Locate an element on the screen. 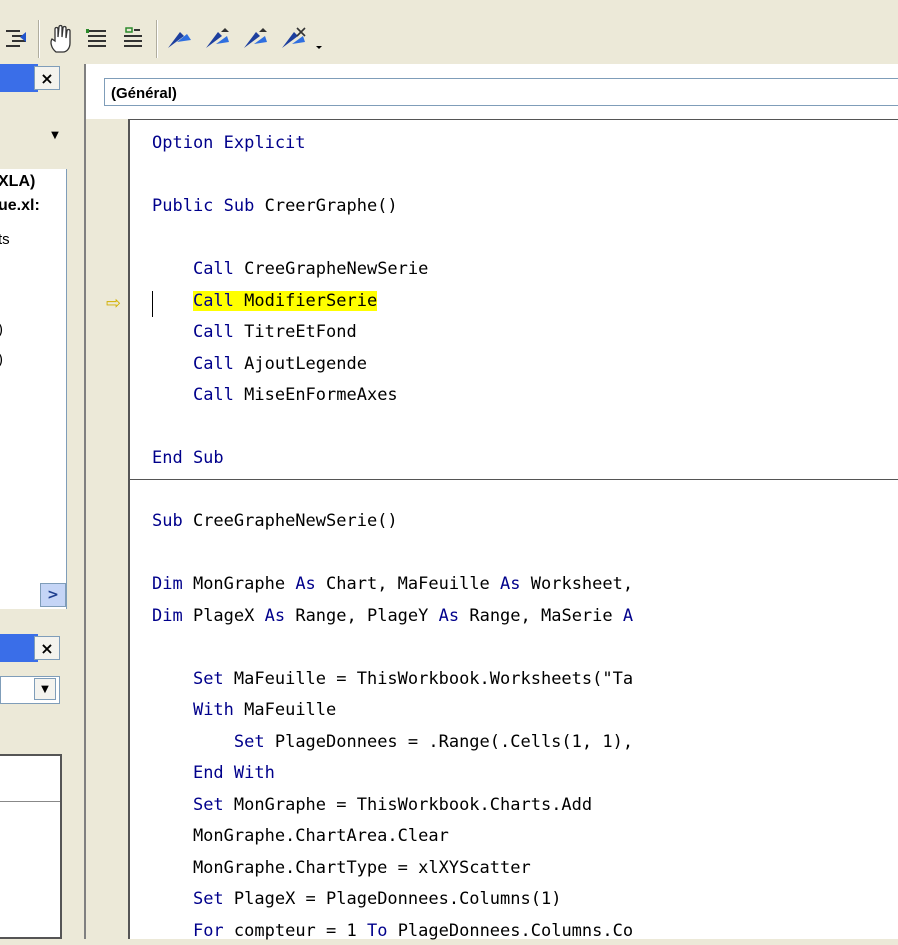 This screenshot has height=945, width=898. code-text: MiseEnFormeAxes is located at coordinates (315, 395).